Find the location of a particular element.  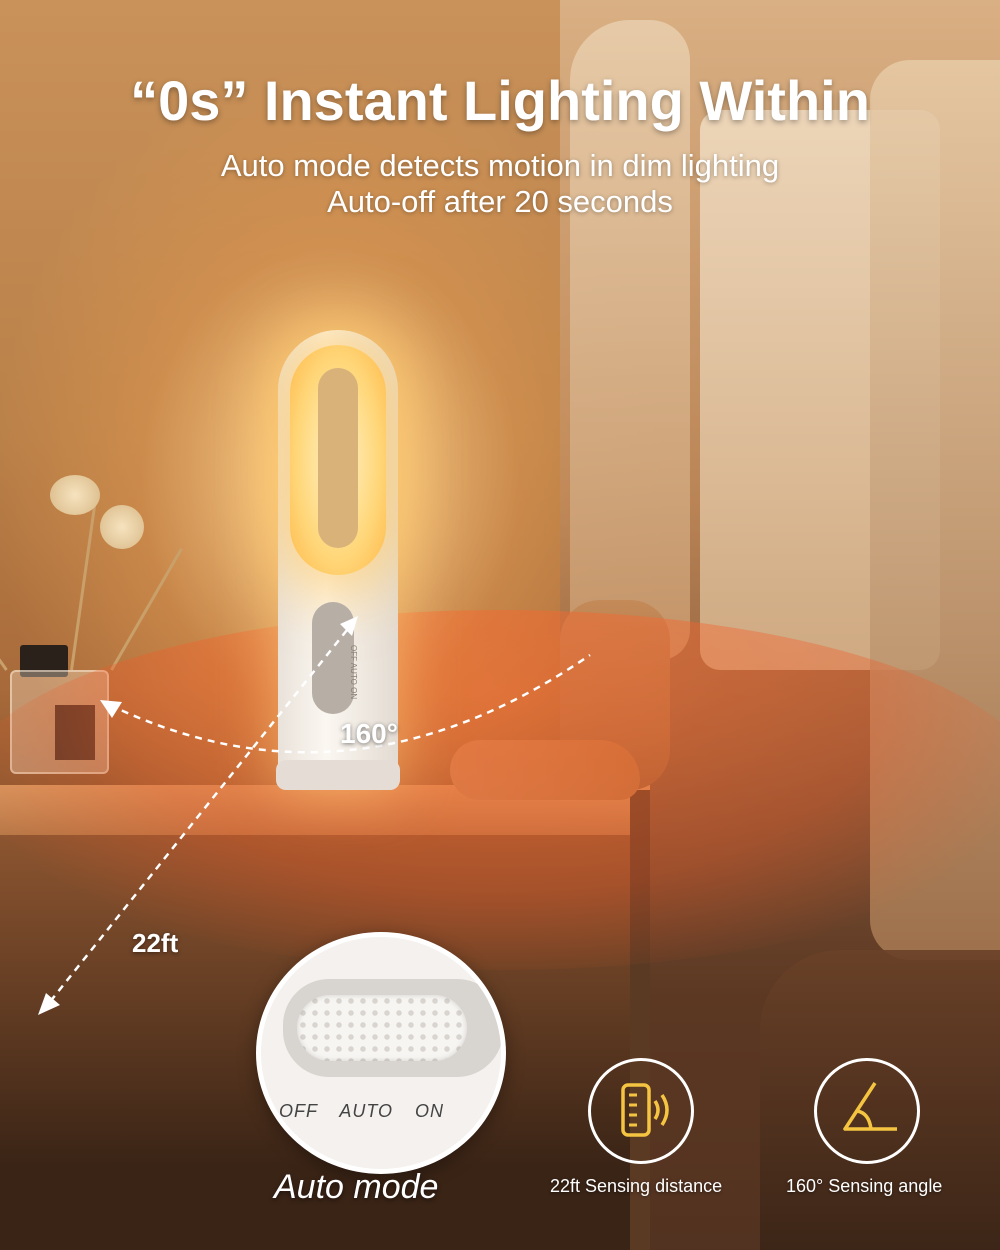

subtitle-line-1: Auto mode detects motion in dim lighting is located at coordinates (500, 165).